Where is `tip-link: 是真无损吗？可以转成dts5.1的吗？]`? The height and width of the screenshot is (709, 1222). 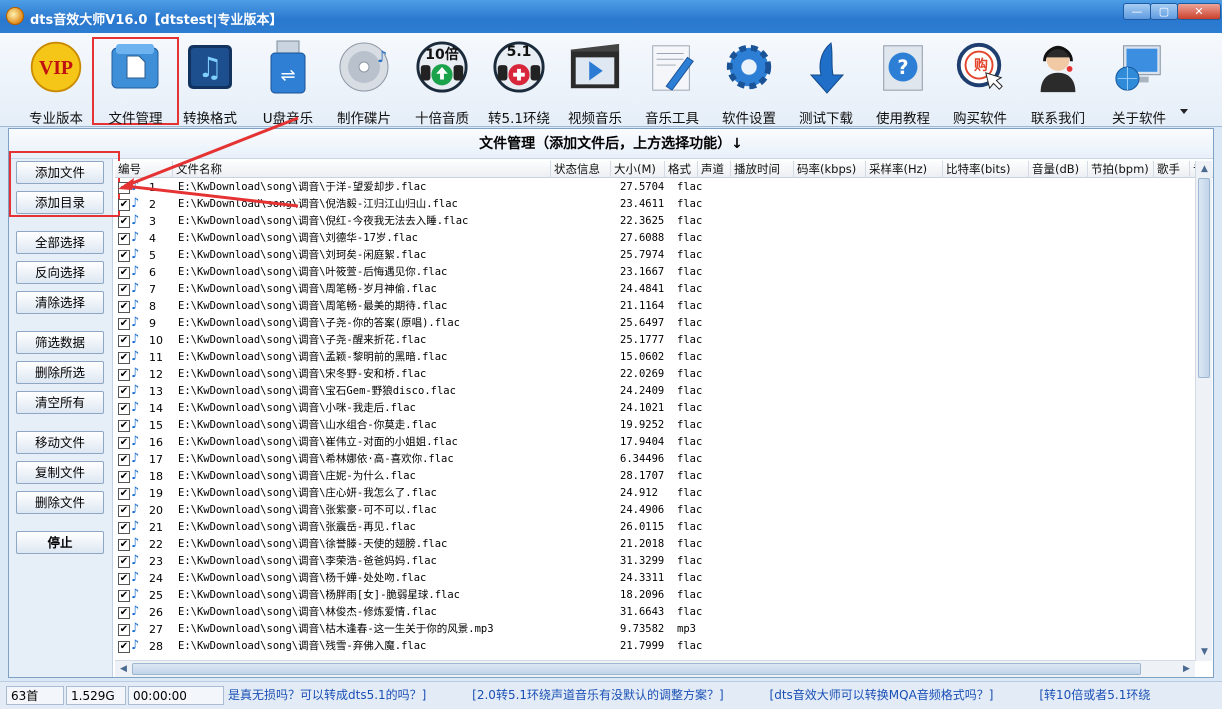 tip-link: 是真无损吗？可以转成dts5.1的吗？] is located at coordinates (327, 695).